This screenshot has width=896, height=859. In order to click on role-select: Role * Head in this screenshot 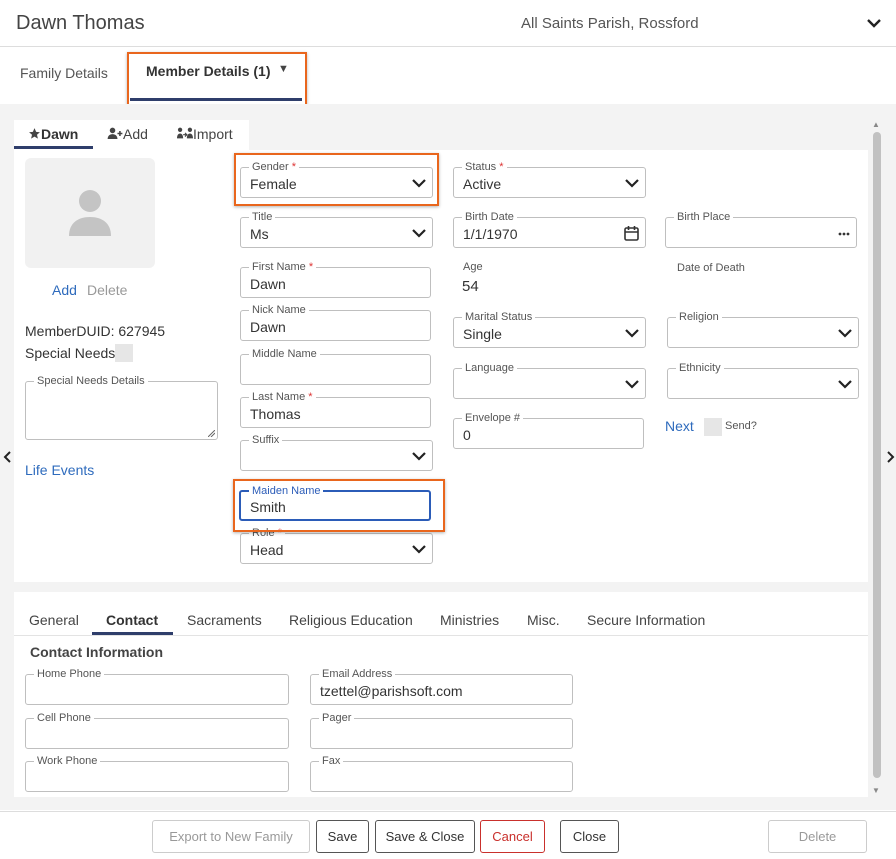, I will do `click(336, 545)`.